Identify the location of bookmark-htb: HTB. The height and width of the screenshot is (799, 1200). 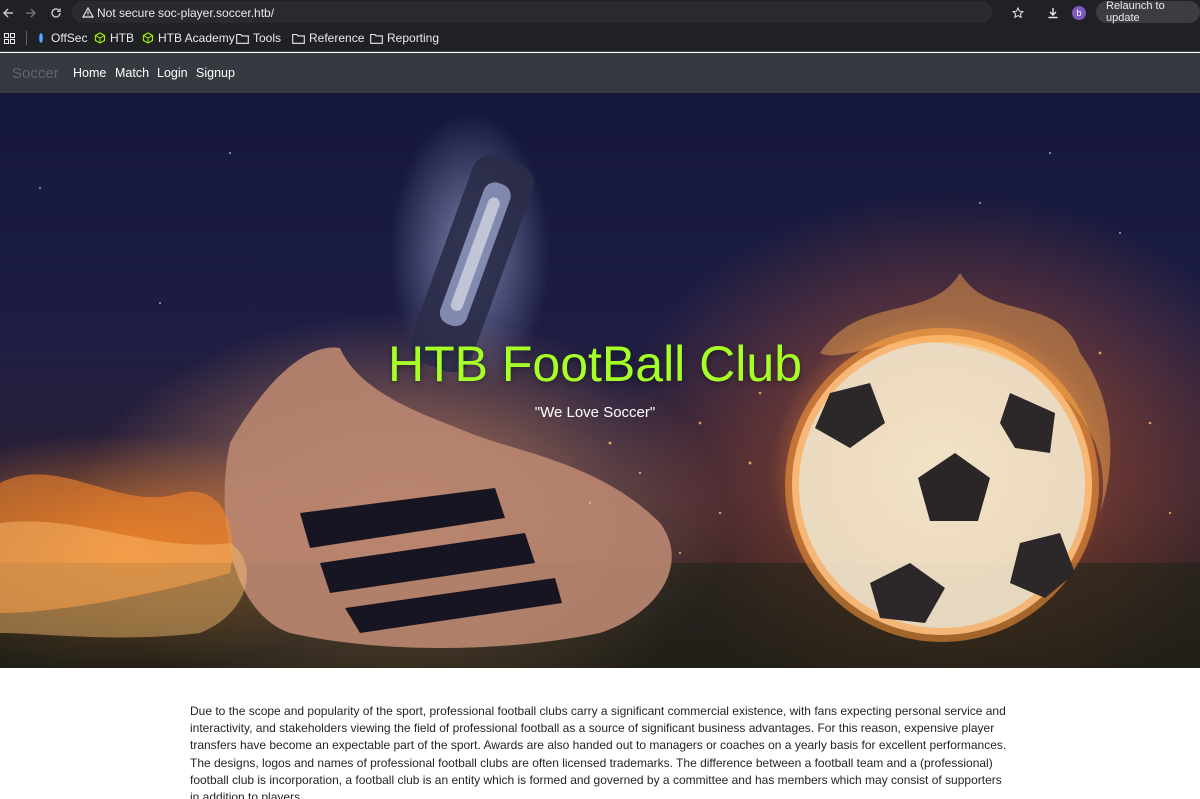
(114, 38).